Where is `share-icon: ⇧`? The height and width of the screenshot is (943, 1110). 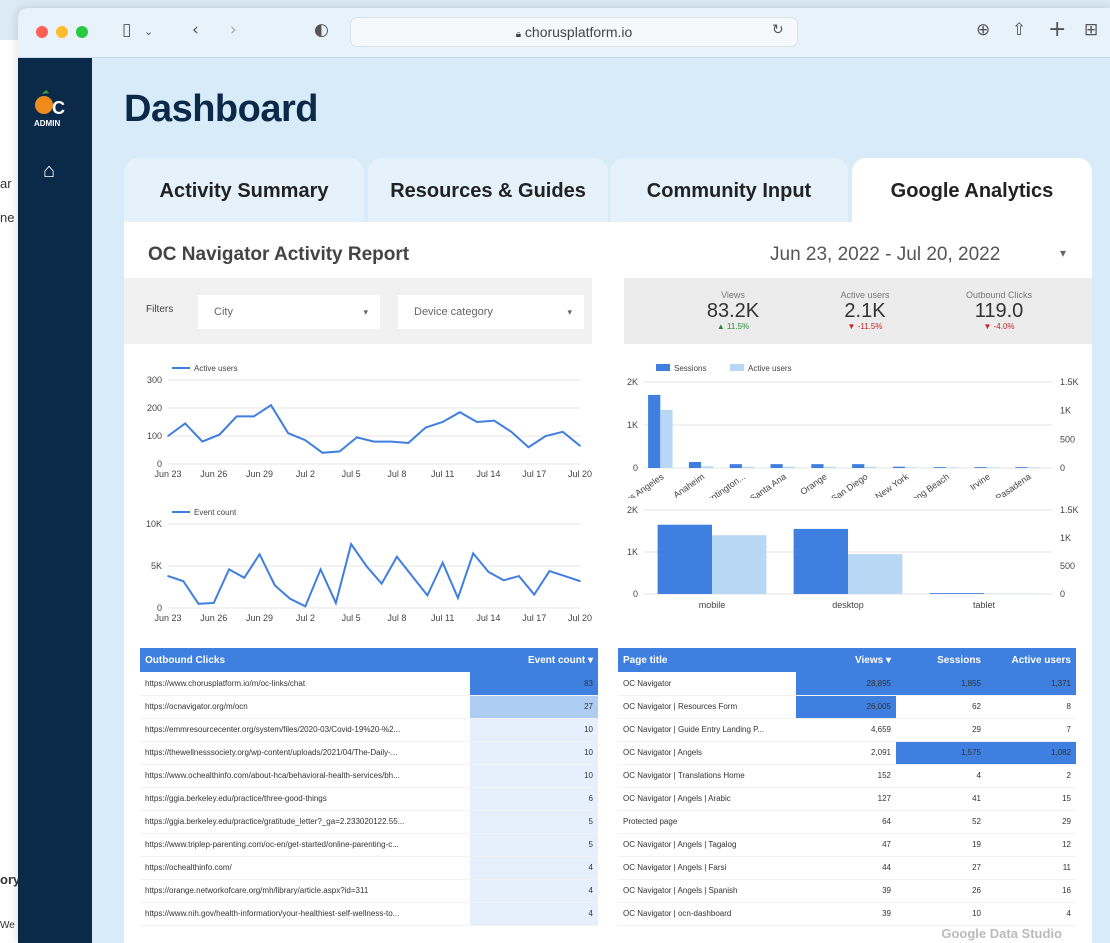 share-icon: ⇧ is located at coordinates (1019, 30).